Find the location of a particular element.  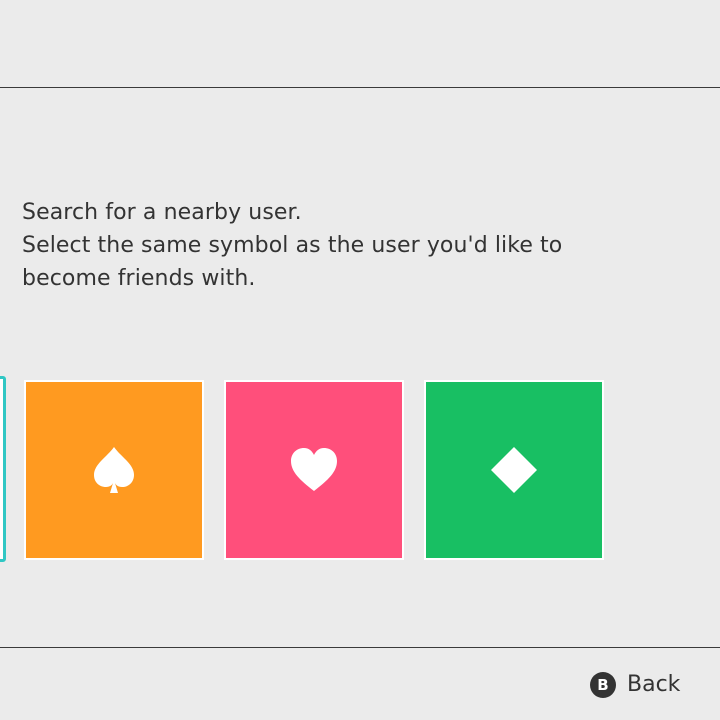

back-label: Back is located at coordinates (654, 684).